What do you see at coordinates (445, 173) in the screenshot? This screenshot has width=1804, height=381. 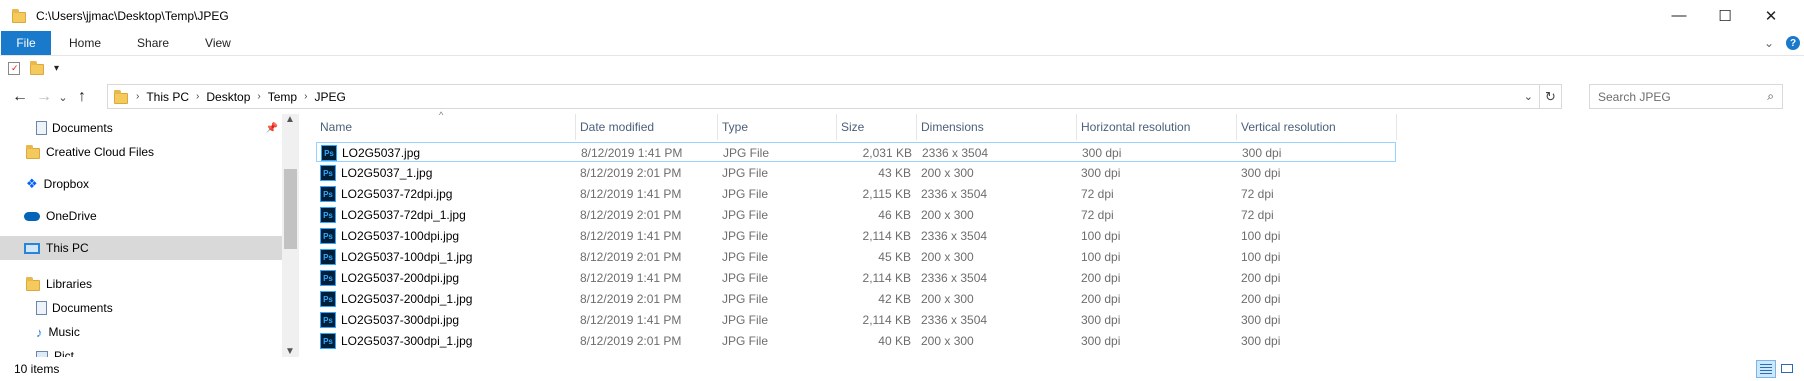 I see `file-cell-name: Ps LO2G5037_1.jpg` at bounding box center [445, 173].